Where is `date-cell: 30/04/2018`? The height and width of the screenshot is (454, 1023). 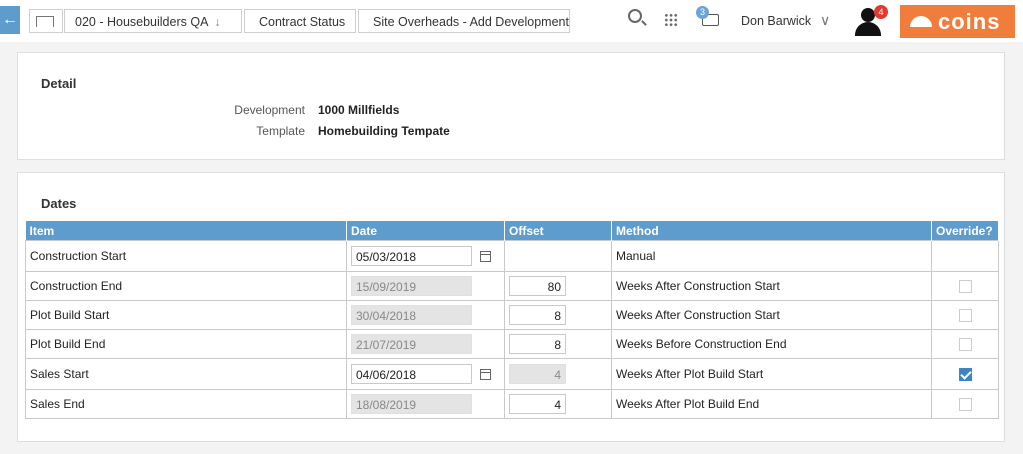
date-cell: 30/04/2018 is located at coordinates (425, 315).